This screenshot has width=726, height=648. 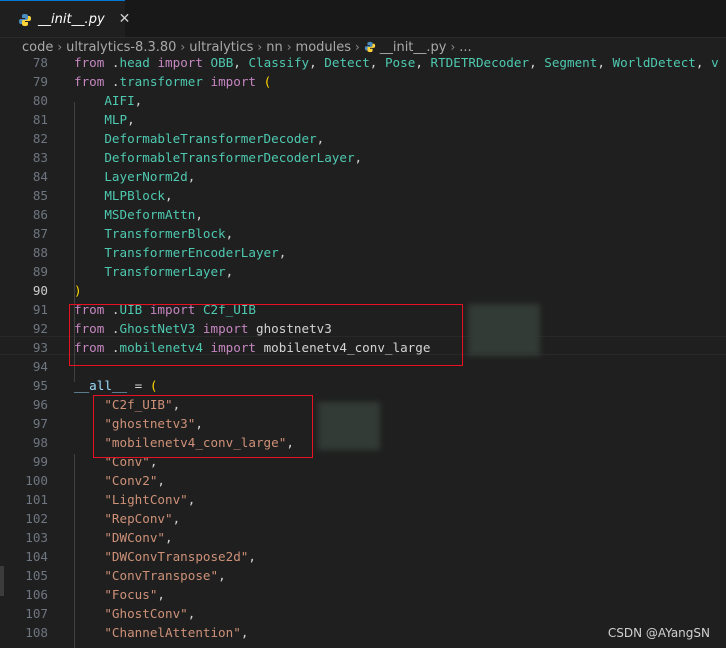 I want to click on scroll-marker, so click(x=2, y=581).